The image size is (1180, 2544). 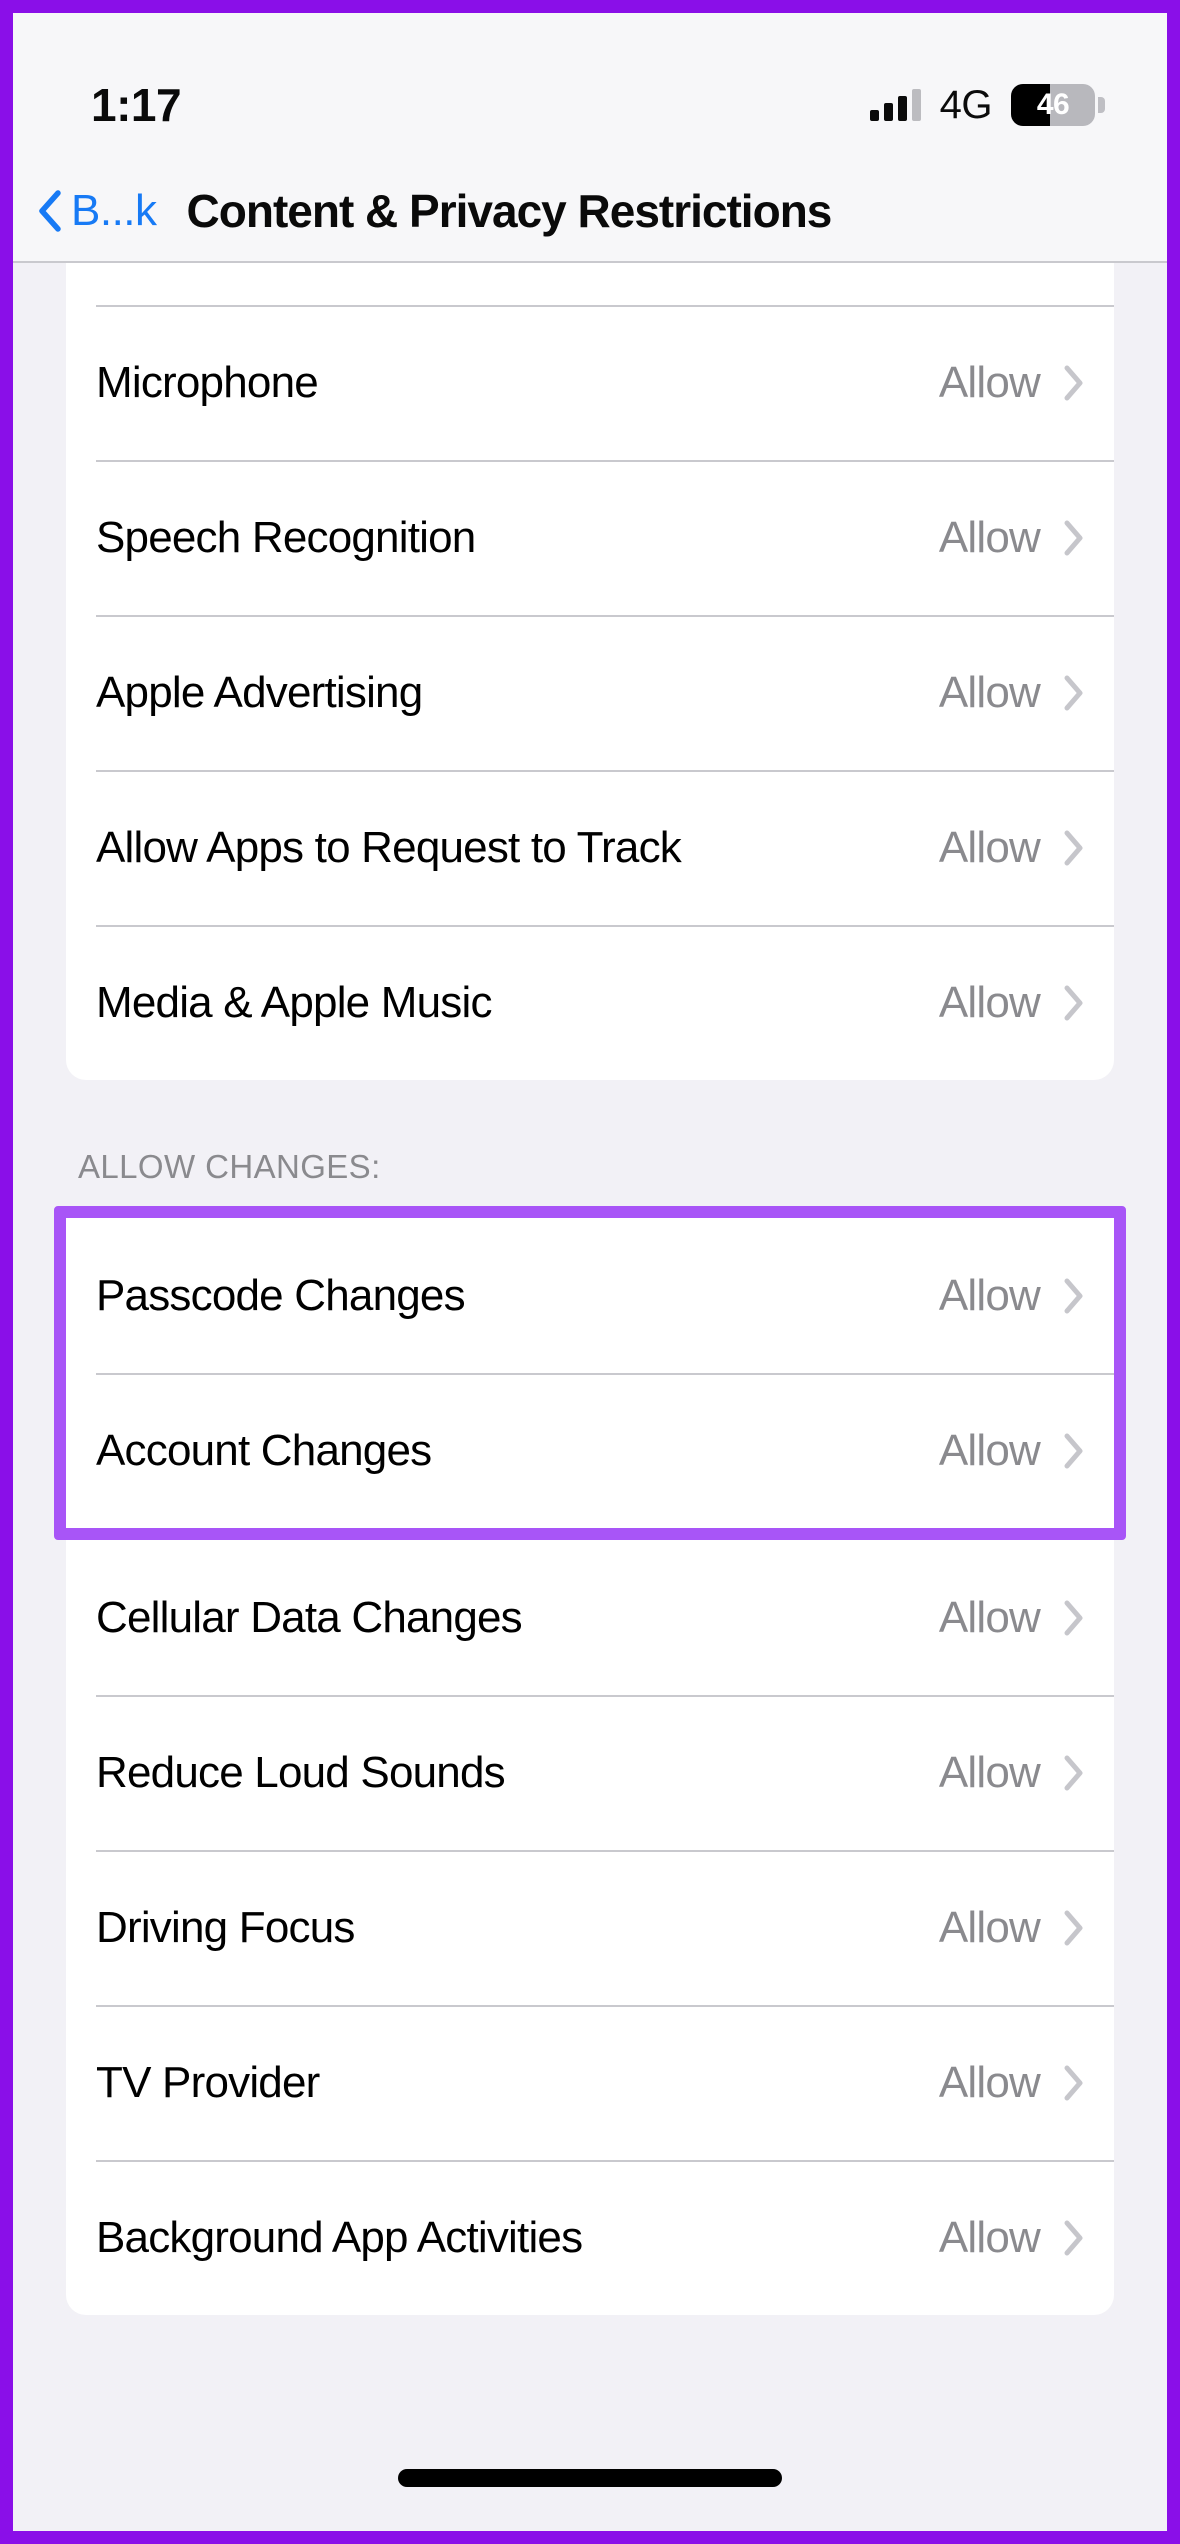 I want to click on table-row: Allow Apps to Request to Track Allow, so click(x=590, y=847).